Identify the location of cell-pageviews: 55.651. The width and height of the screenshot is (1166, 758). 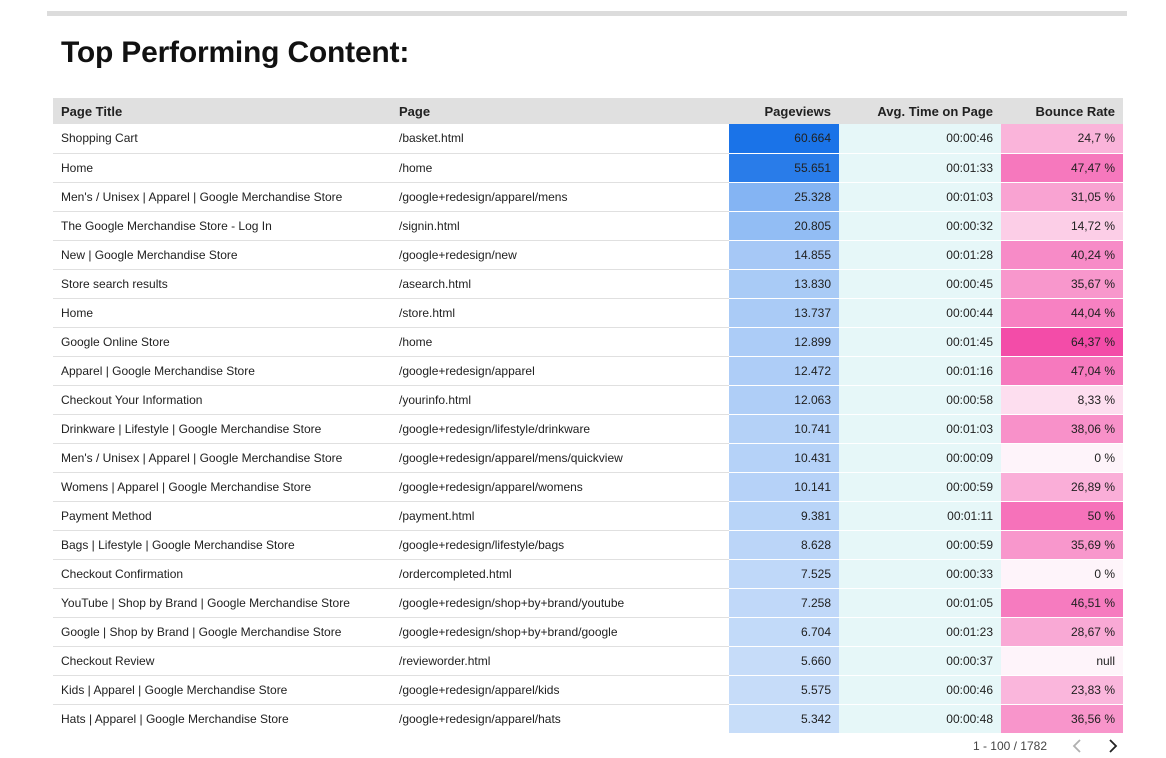
(784, 168).